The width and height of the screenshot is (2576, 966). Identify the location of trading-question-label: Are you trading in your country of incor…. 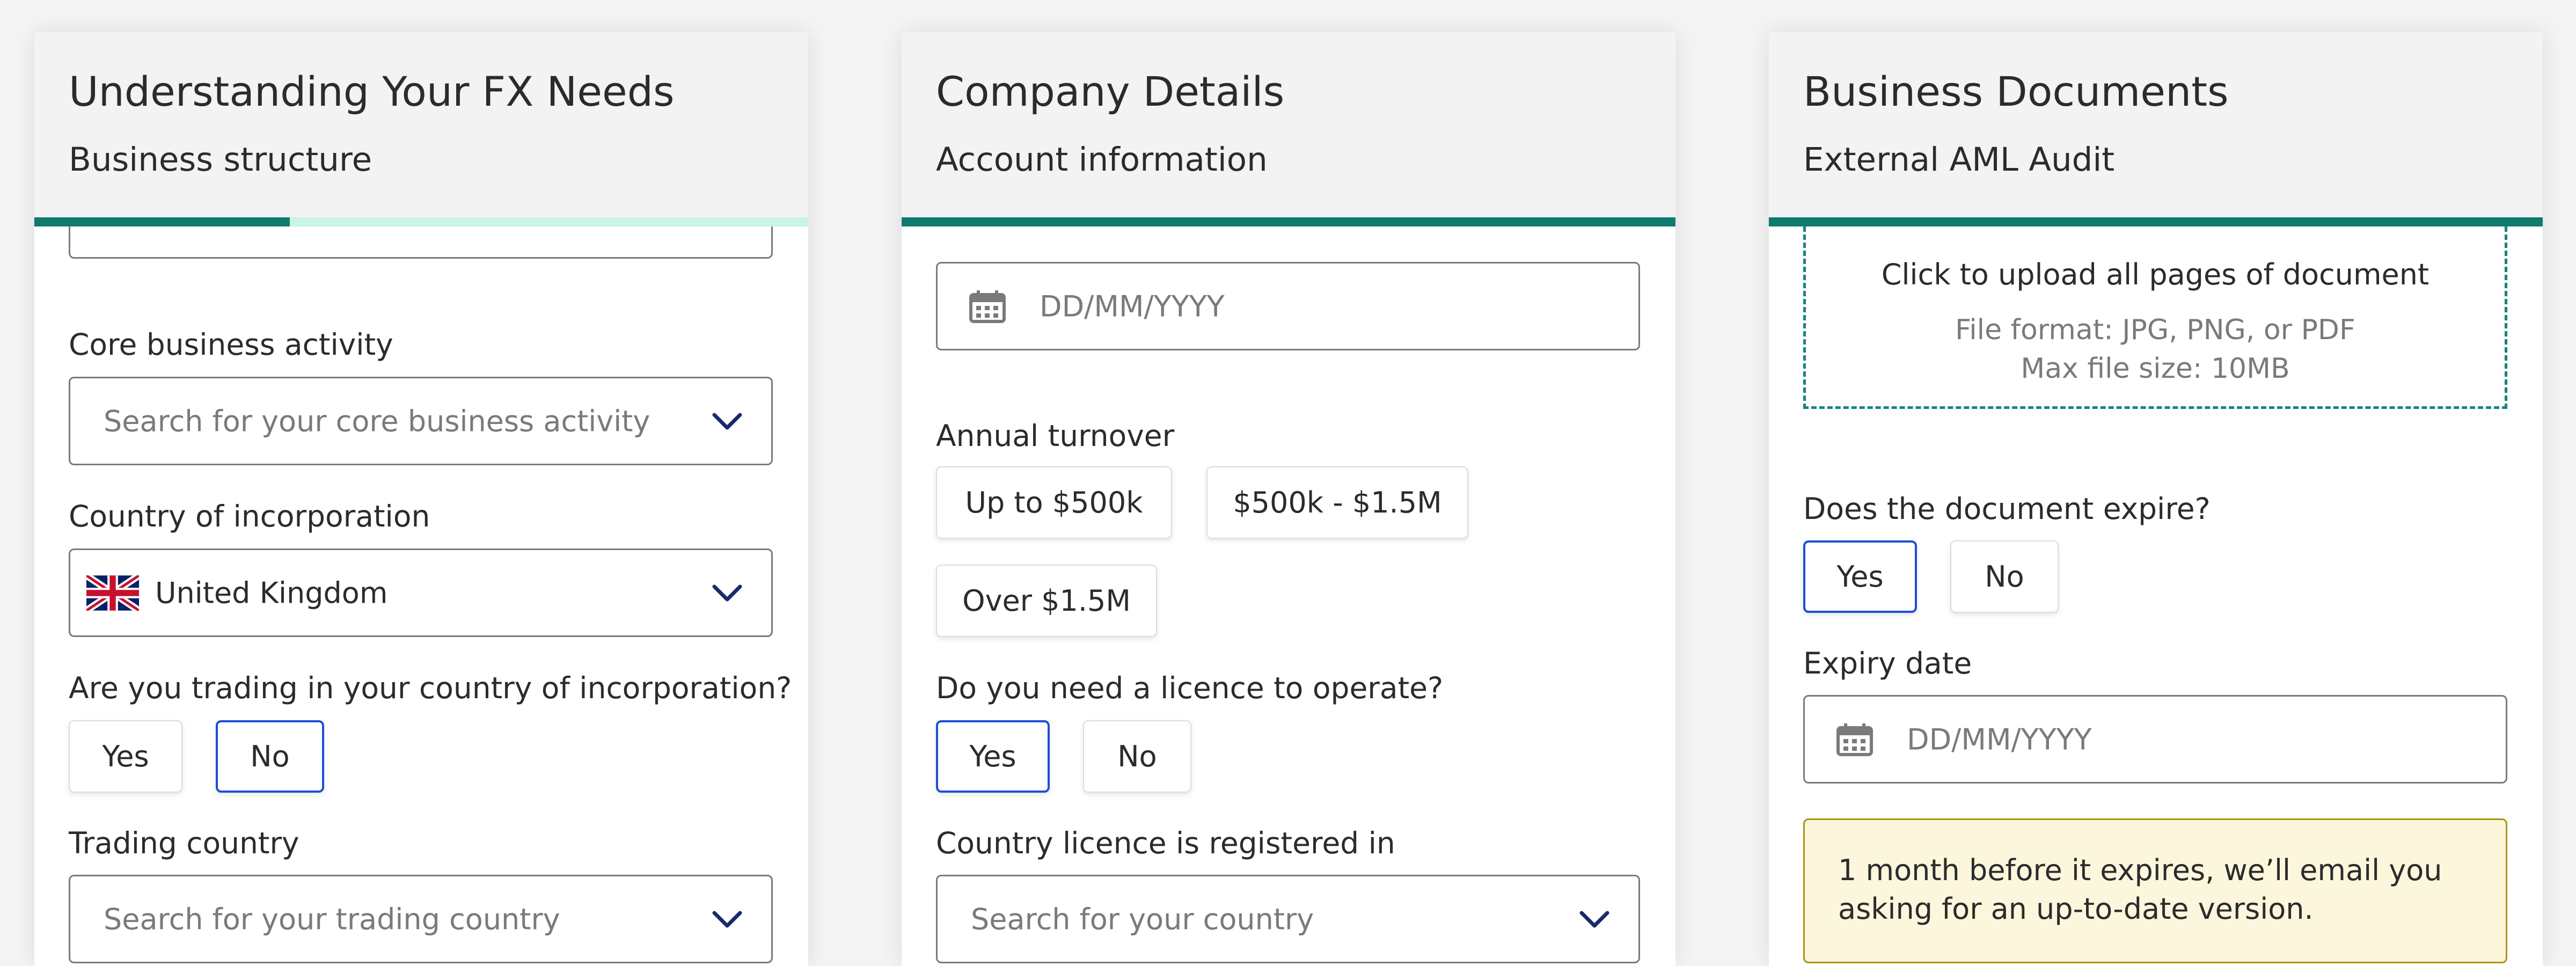
(430, 688).